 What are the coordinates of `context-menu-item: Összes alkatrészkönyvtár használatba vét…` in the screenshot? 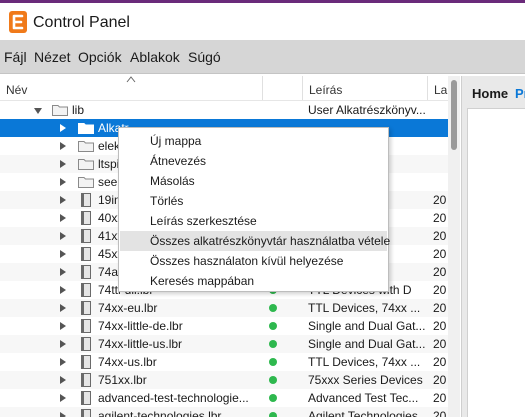 It's located at (255, 241).